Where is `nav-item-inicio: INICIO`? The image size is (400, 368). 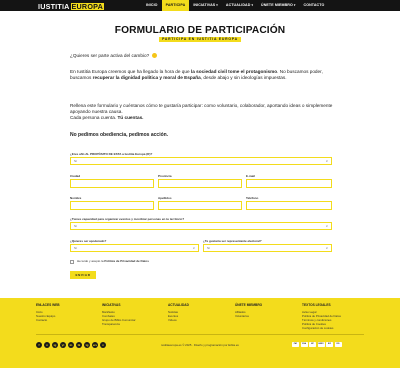
nav-item-inicio: INICIO is located at coordinates (152, 5).